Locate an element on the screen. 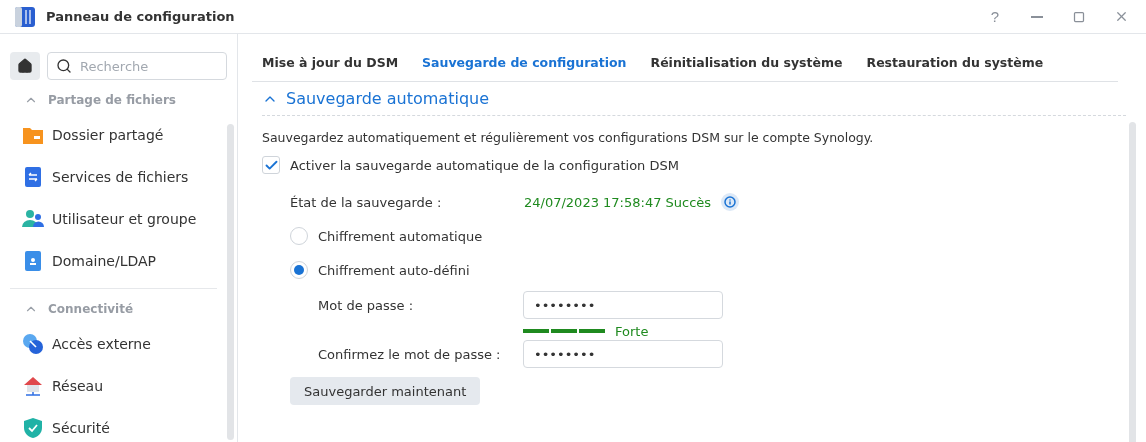 This screenshot has width=1146, height=442. search-icon is located at coordinates (64, 66).